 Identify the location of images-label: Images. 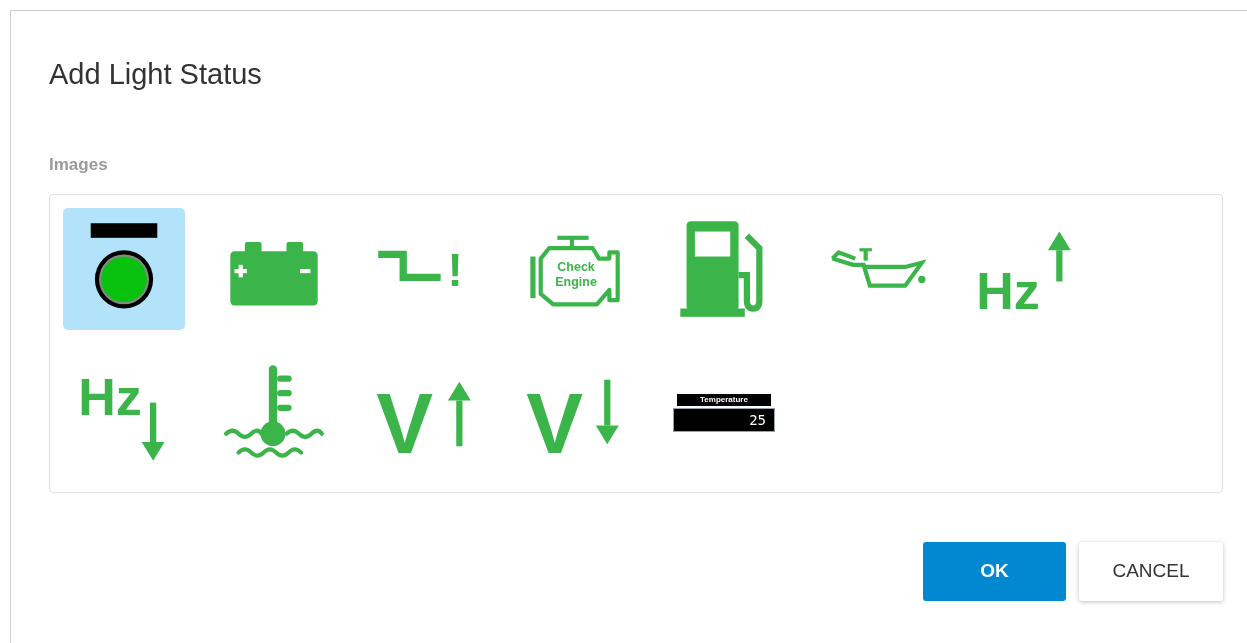
(79, 165).